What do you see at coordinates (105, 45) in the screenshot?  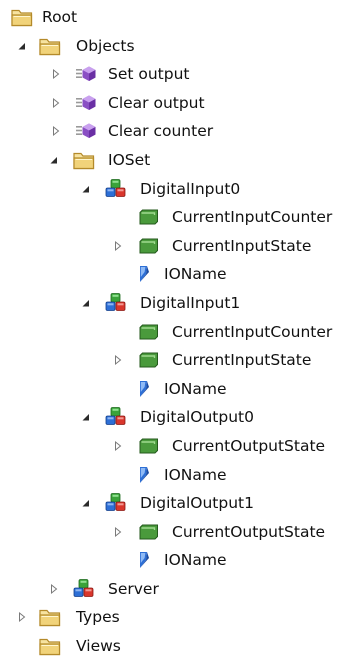 I see `tree-node-label: Objects` at bounding box center [105, 45].